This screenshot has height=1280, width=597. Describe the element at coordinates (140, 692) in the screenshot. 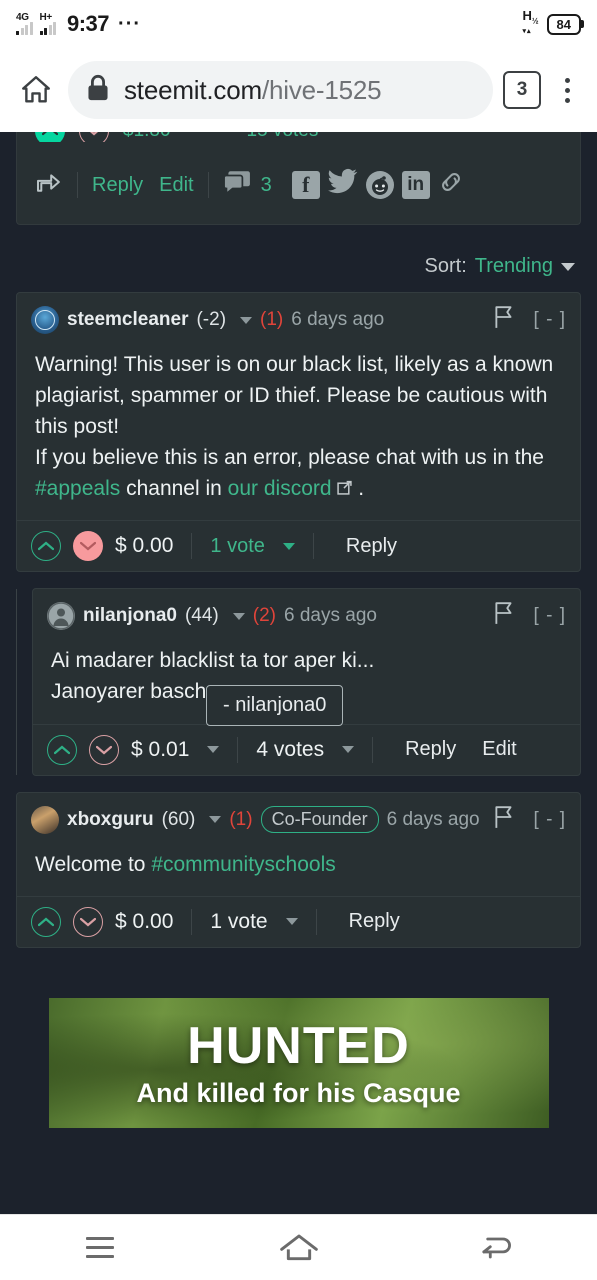

I see `comment-body-line-2: Janoyarer bascha..` at that location.